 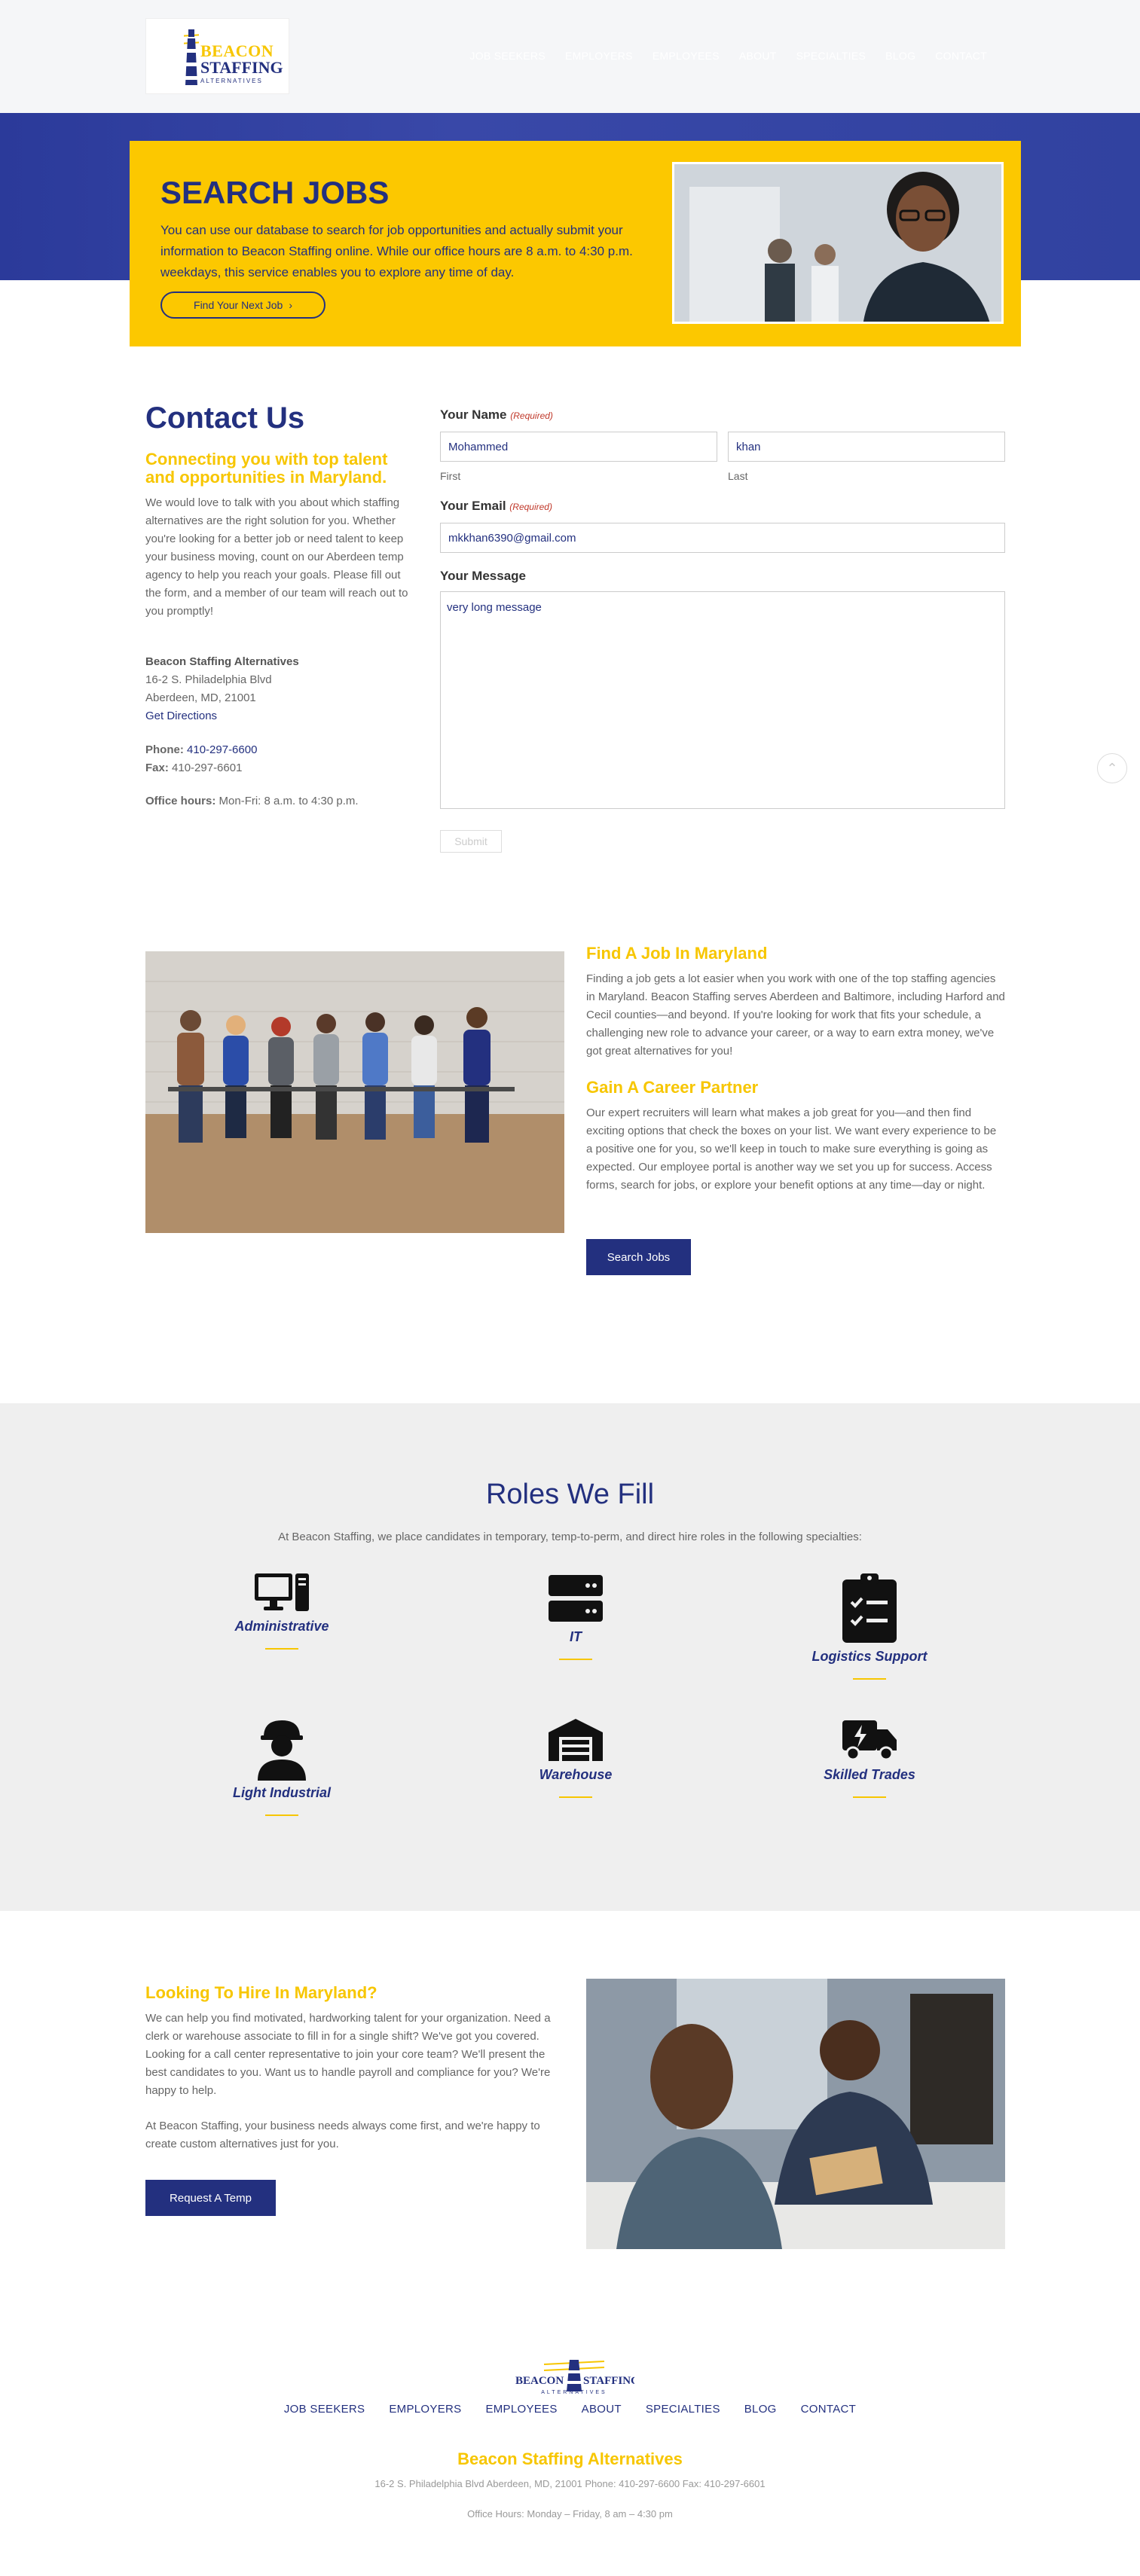 What do you see at coordinates (686, 56) in the screenshot?
I see `nav-employees: EMPLOYEES` at bounding box center [686, 56].